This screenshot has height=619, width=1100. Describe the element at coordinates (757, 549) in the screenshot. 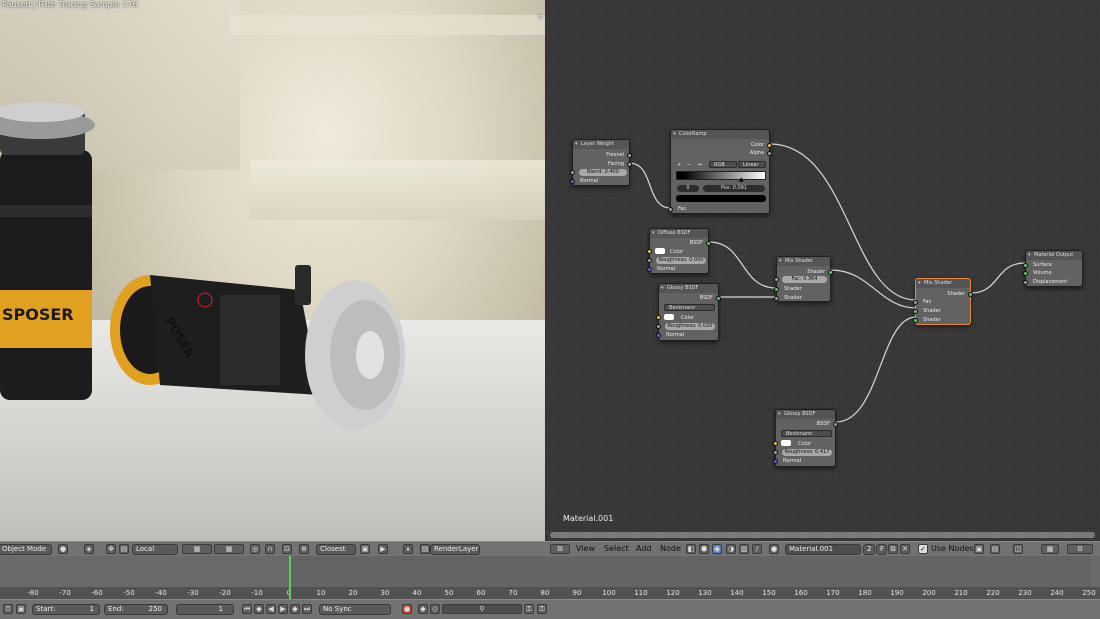

I see `brush-icon: ∕` at that location.